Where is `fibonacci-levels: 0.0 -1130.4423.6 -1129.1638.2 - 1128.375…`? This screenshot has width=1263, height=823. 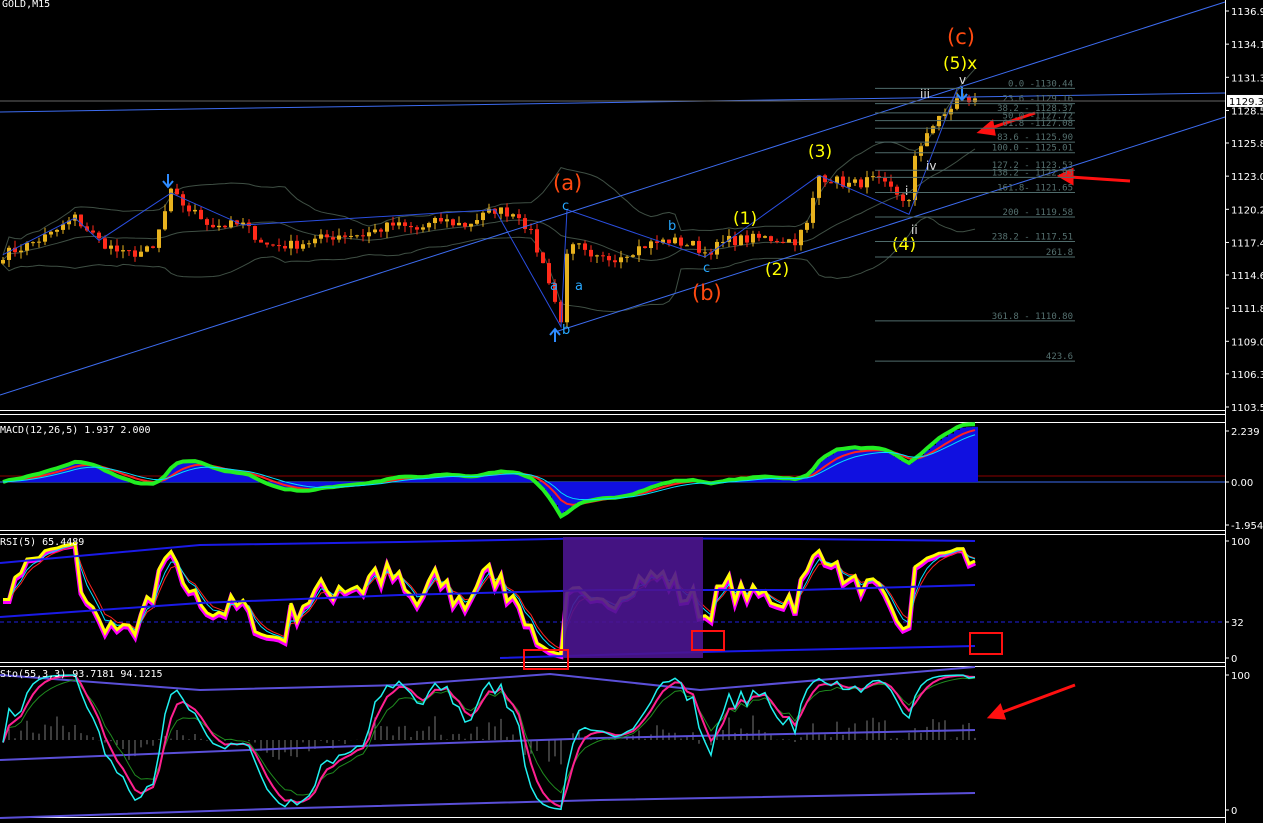 fibonacci-levels: 0.0 -1130.4423.6 -1129.1638.2 - 1128.375… is located at coordinates (975, 220).